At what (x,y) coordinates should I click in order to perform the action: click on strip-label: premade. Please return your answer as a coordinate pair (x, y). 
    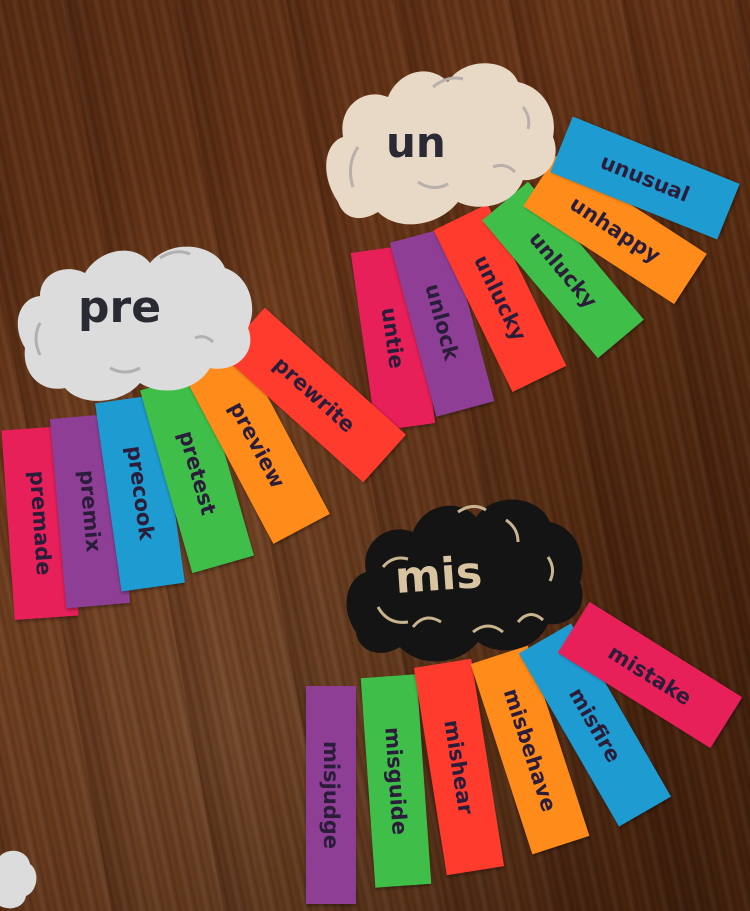
    Looking at the image, I should click on (40, 523).